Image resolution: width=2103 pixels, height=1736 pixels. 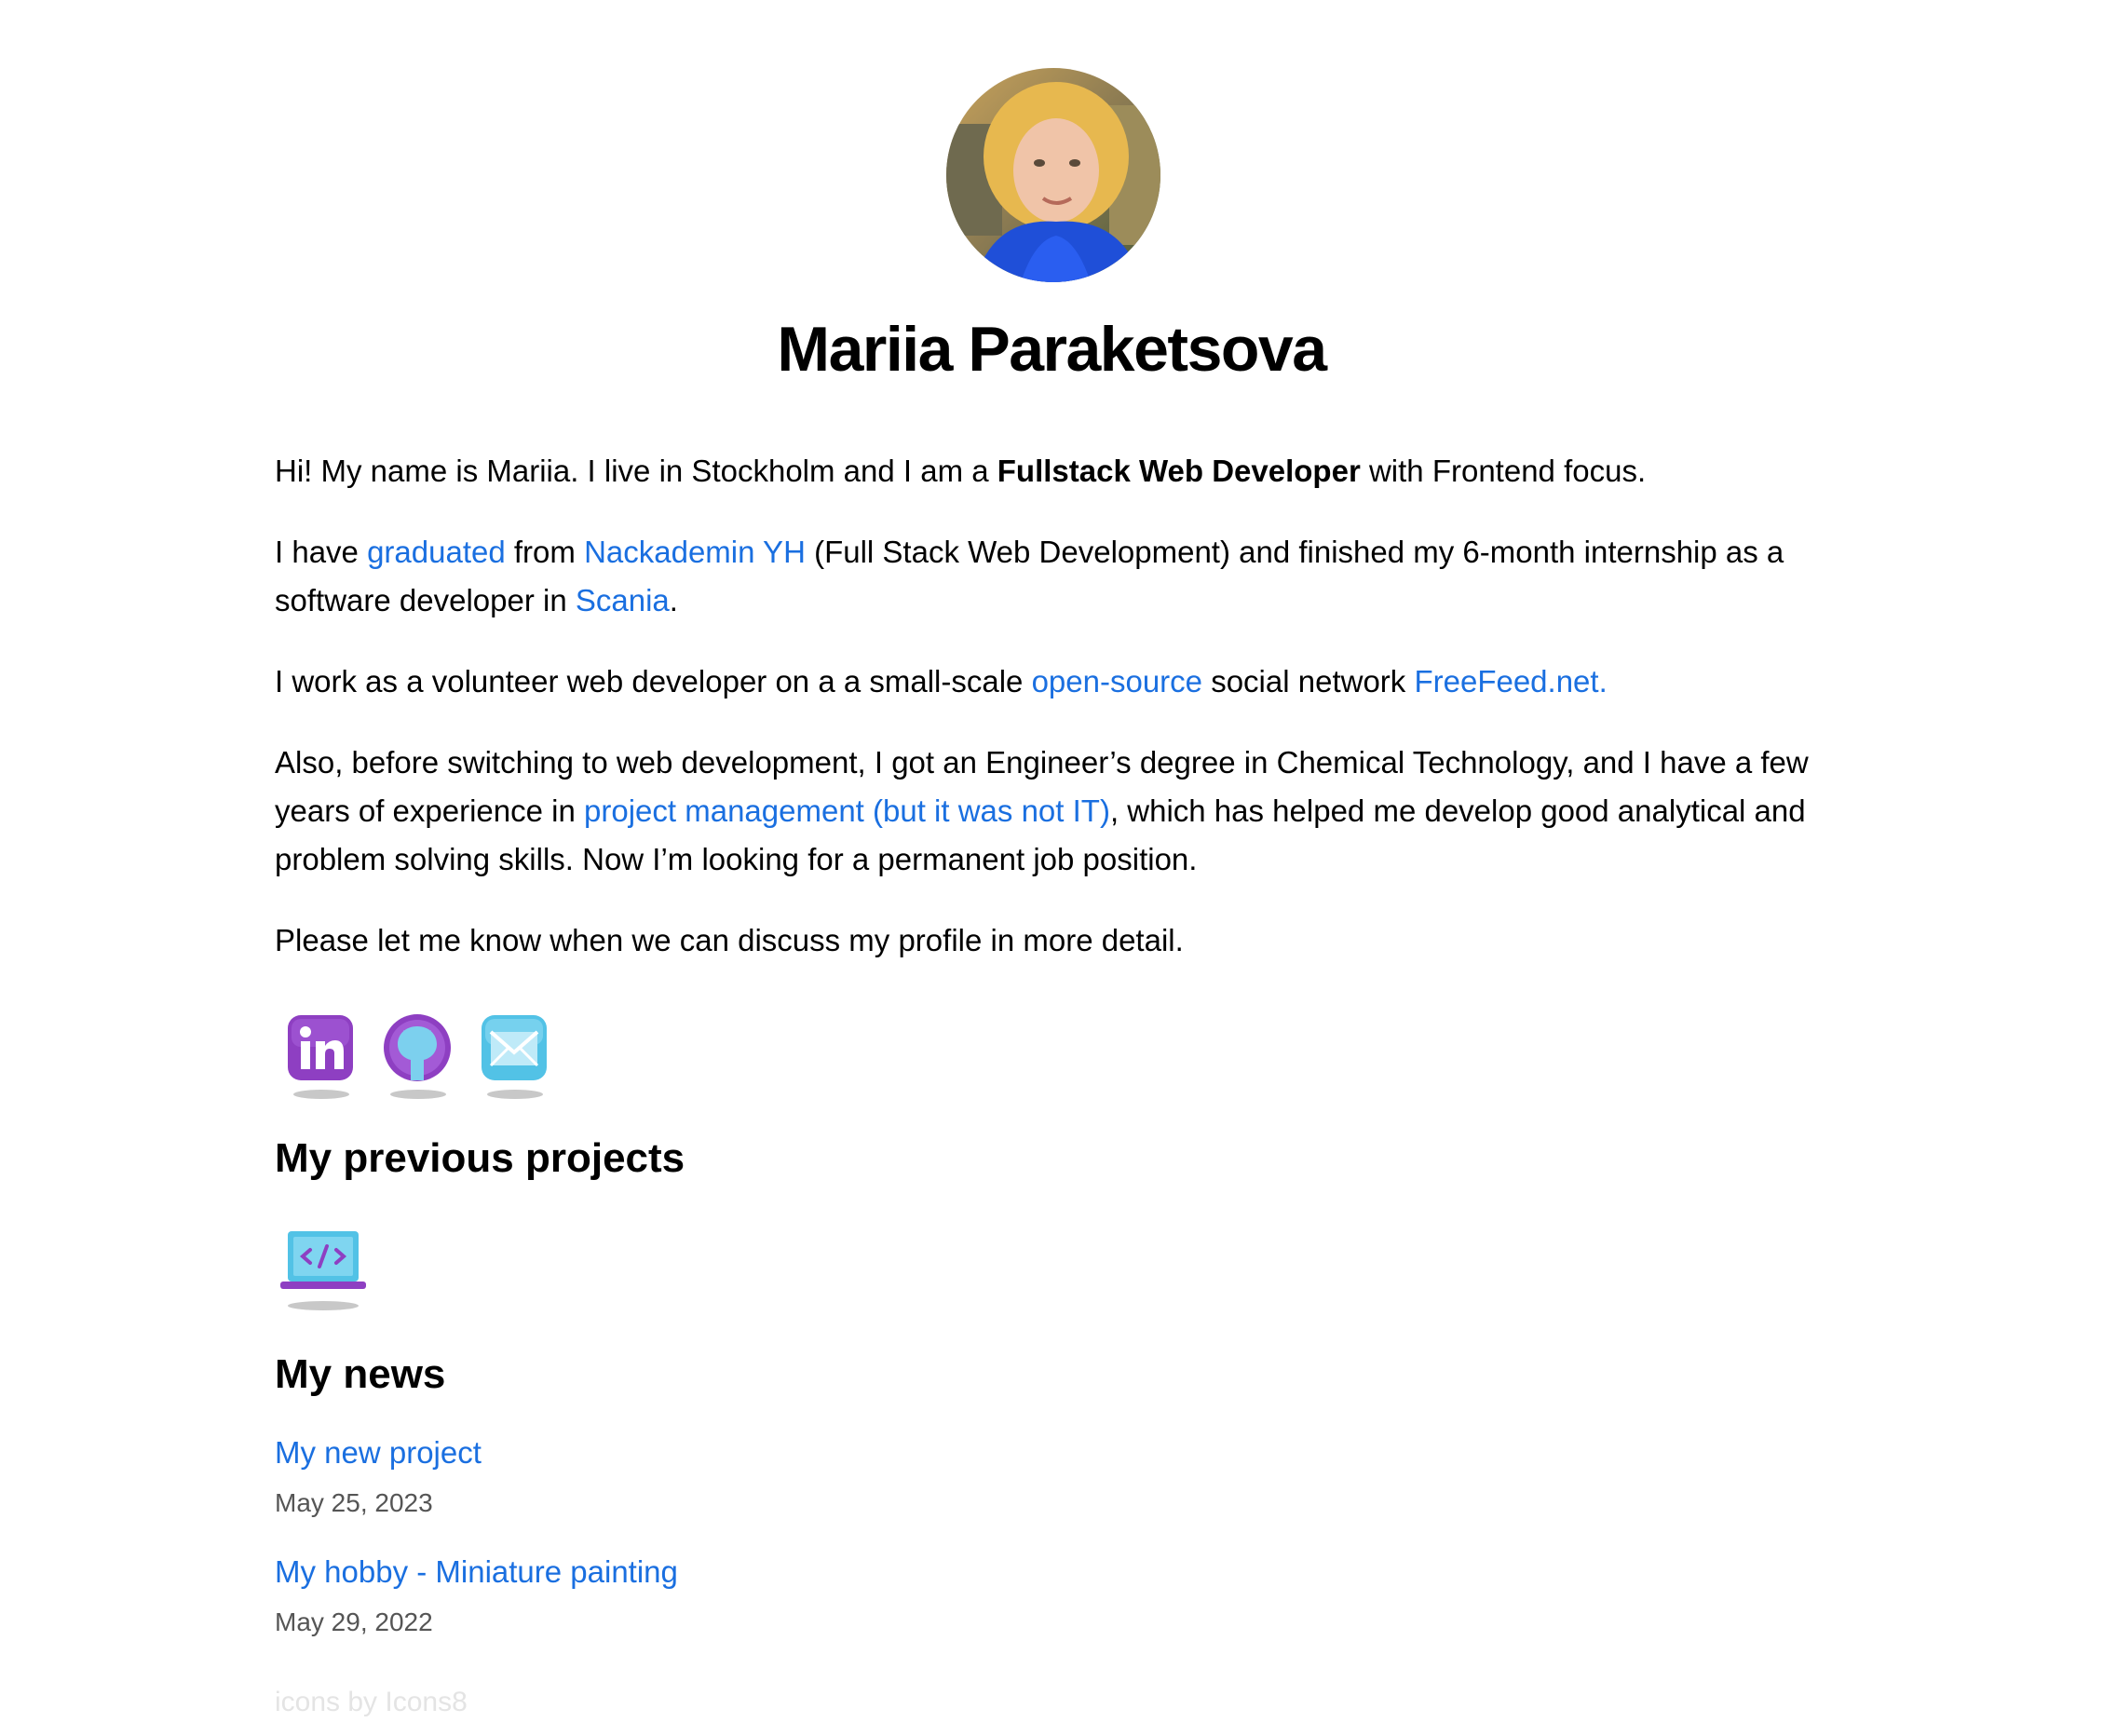 I want to click on linkedin-link, so click(x=320, y=1056).